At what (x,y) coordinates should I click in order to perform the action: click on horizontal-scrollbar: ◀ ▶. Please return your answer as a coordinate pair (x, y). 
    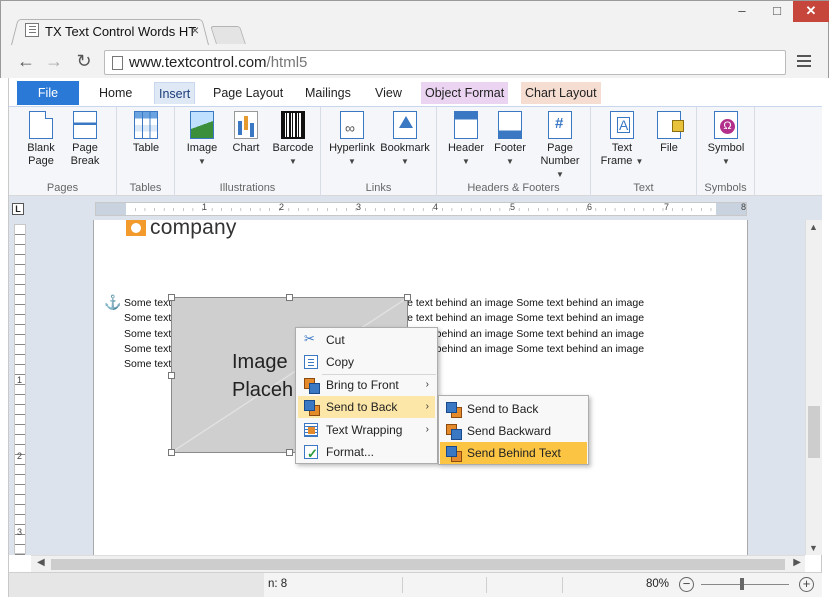
    Looking at the image, I should click on (418, 563).